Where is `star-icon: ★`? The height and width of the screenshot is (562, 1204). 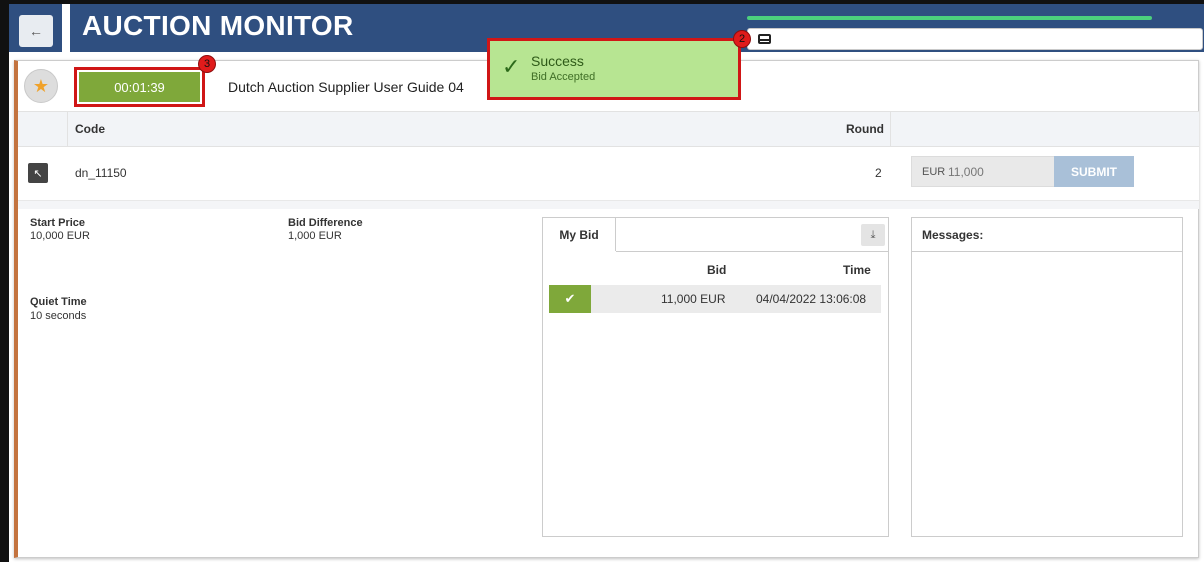
star-icon: ★ is located at coordinates (41, 85).